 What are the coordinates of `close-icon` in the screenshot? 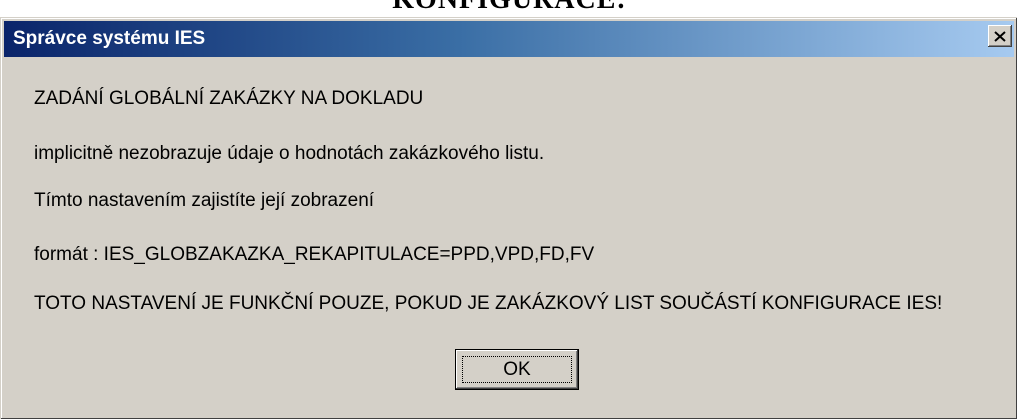 It's located at (1000, 36).